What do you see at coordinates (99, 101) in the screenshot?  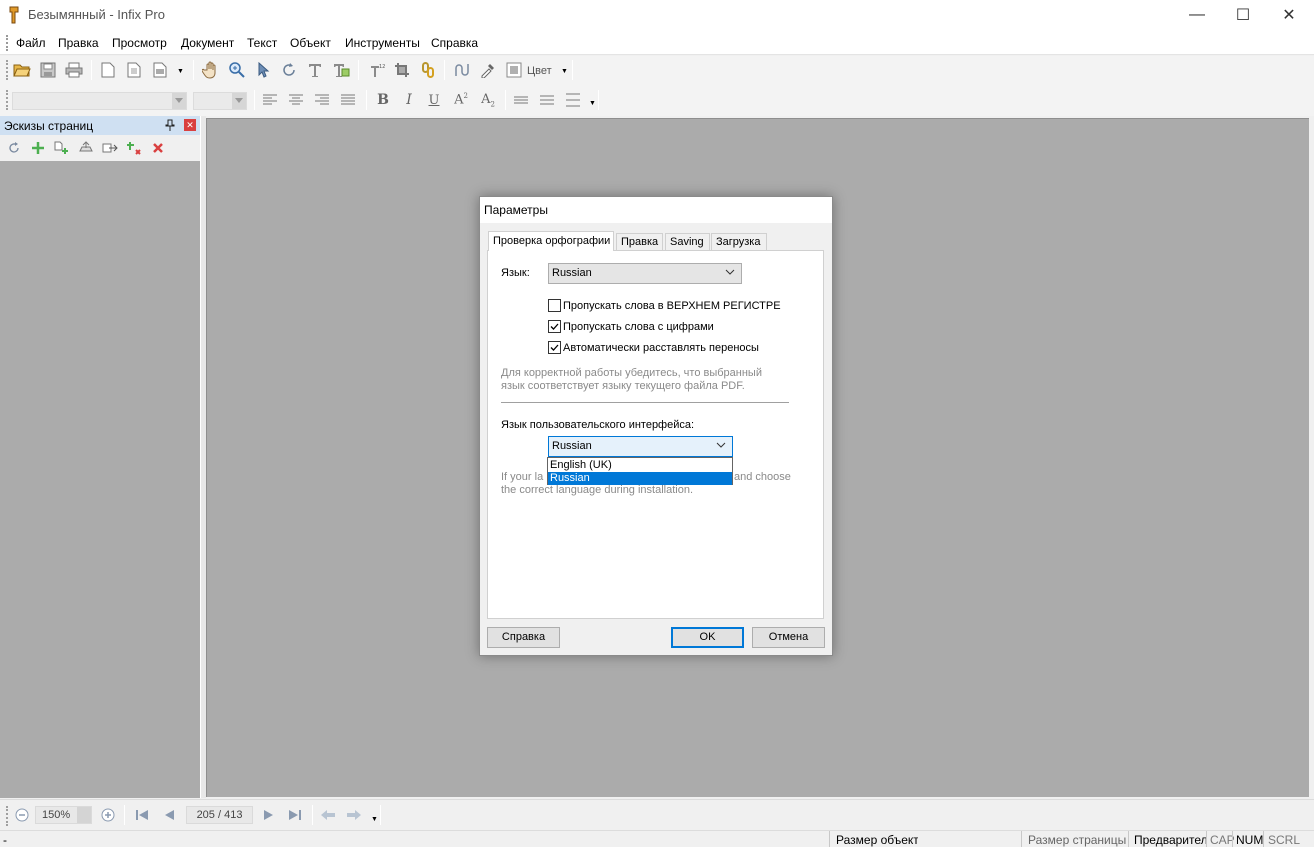 I see `font-family-select` at bounding box center [99, 101].